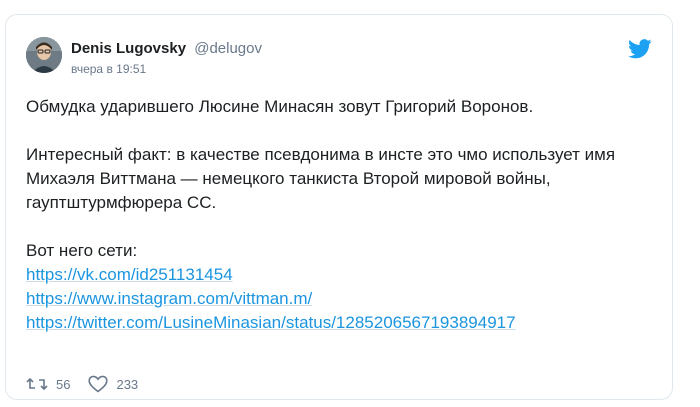 This screenshot has height=407, width=700. I want to click on retweet-icon, so click(37, 384).